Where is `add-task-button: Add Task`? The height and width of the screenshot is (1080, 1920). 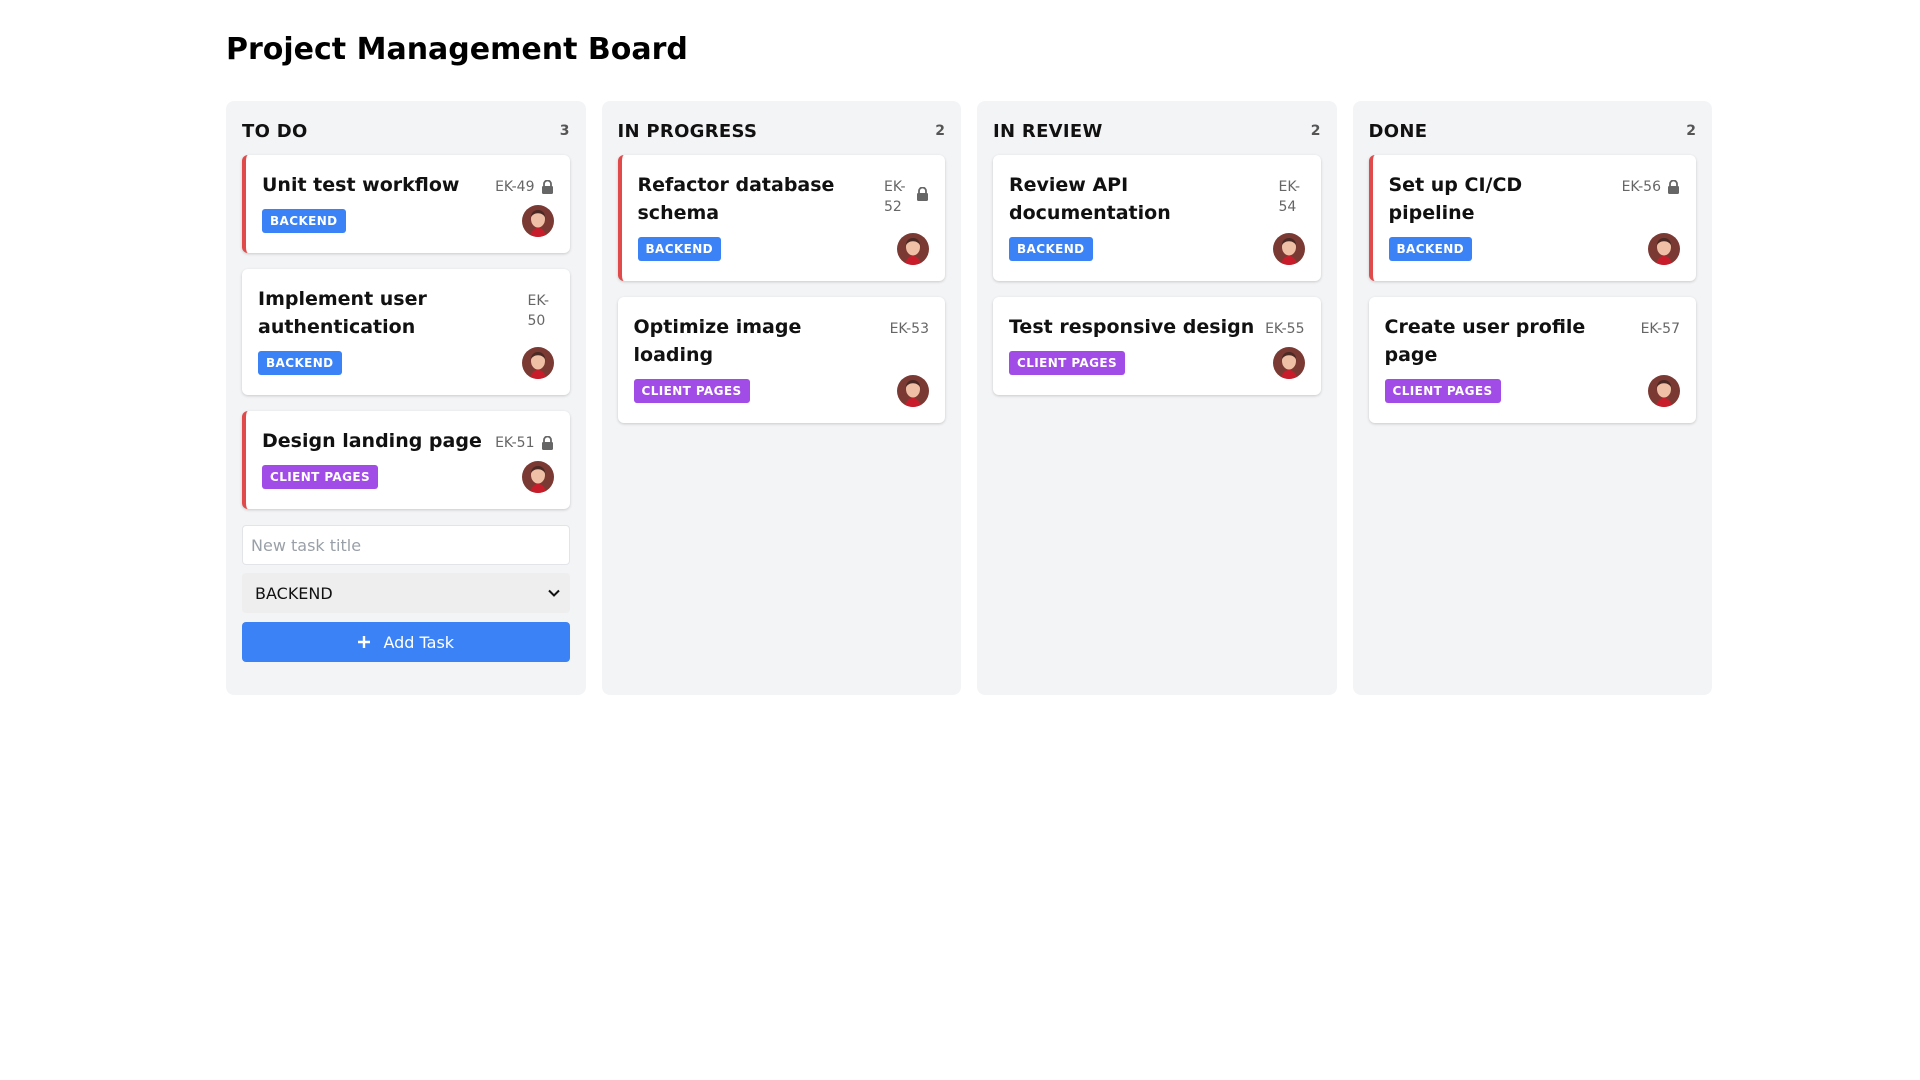 add-task-button: Add Task is located at coordinates (406, 642).